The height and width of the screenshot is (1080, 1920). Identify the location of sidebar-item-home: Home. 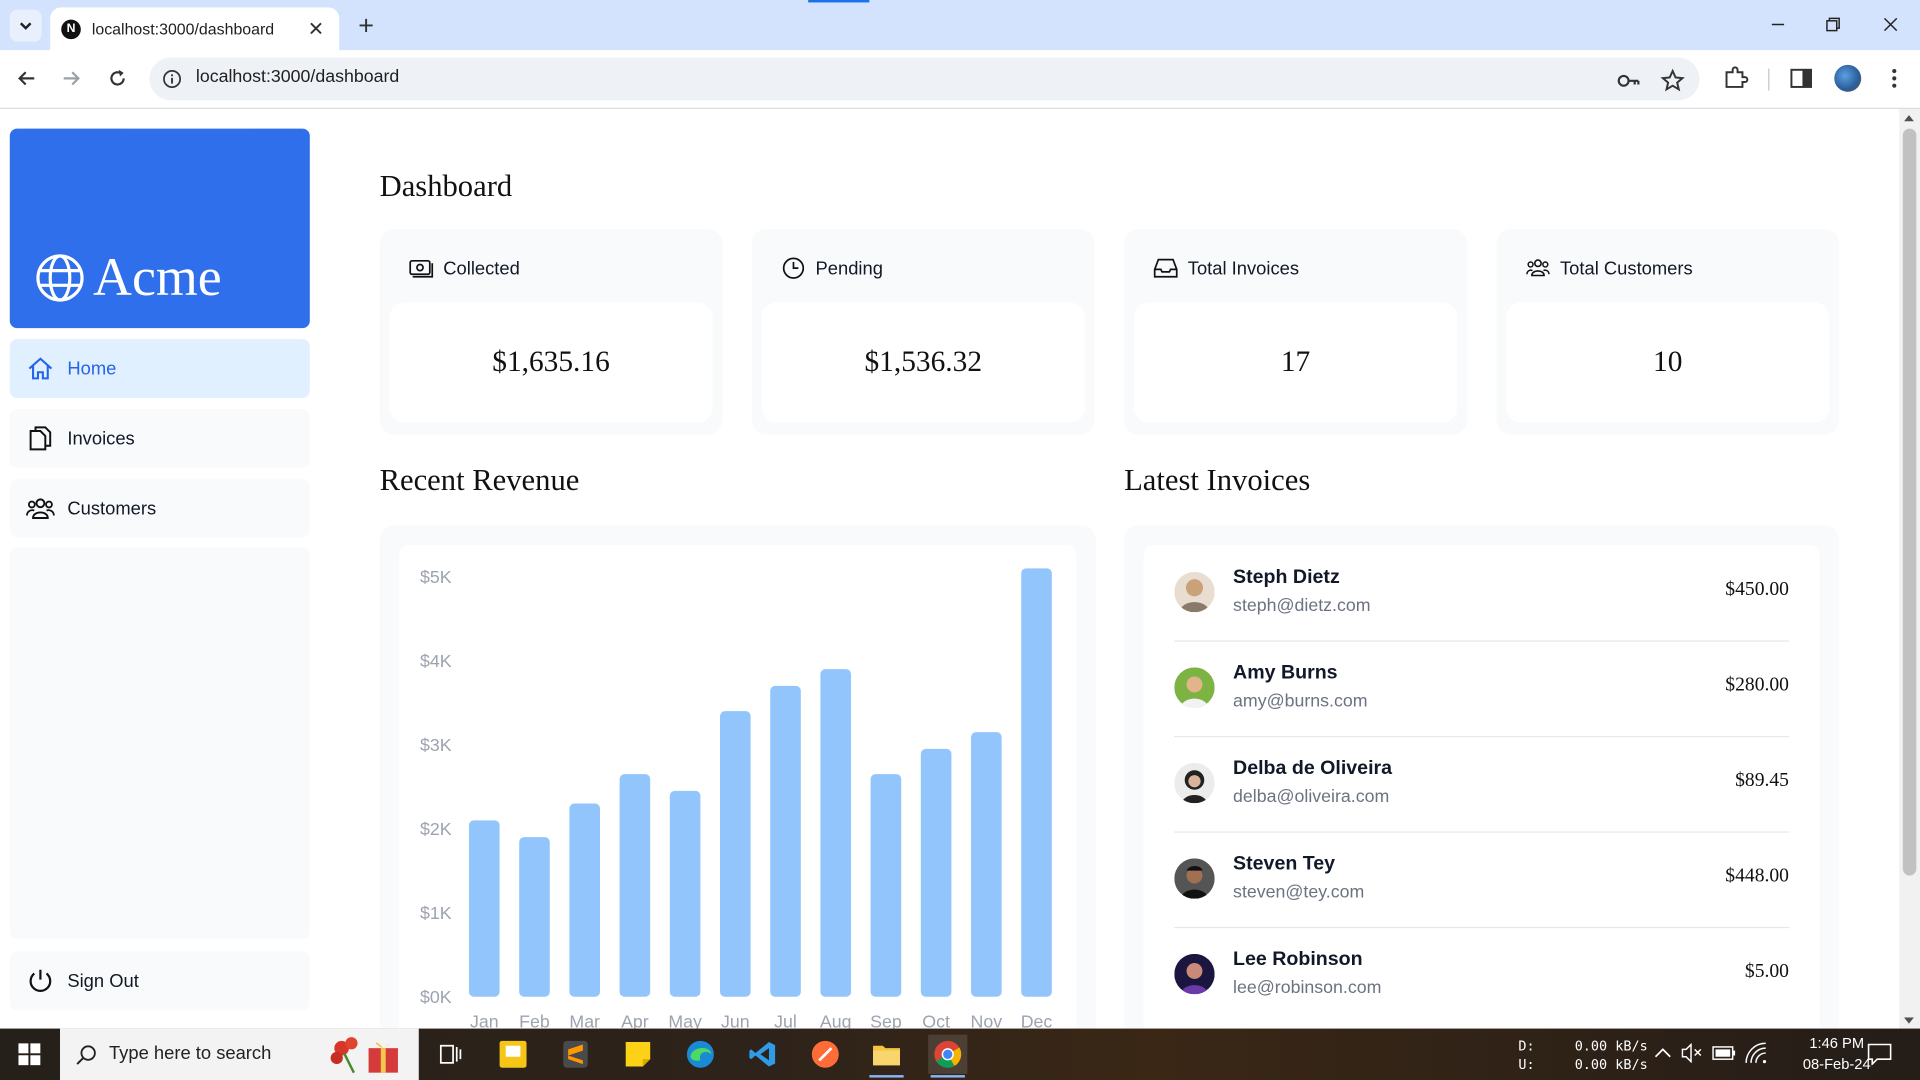
(159, 368).